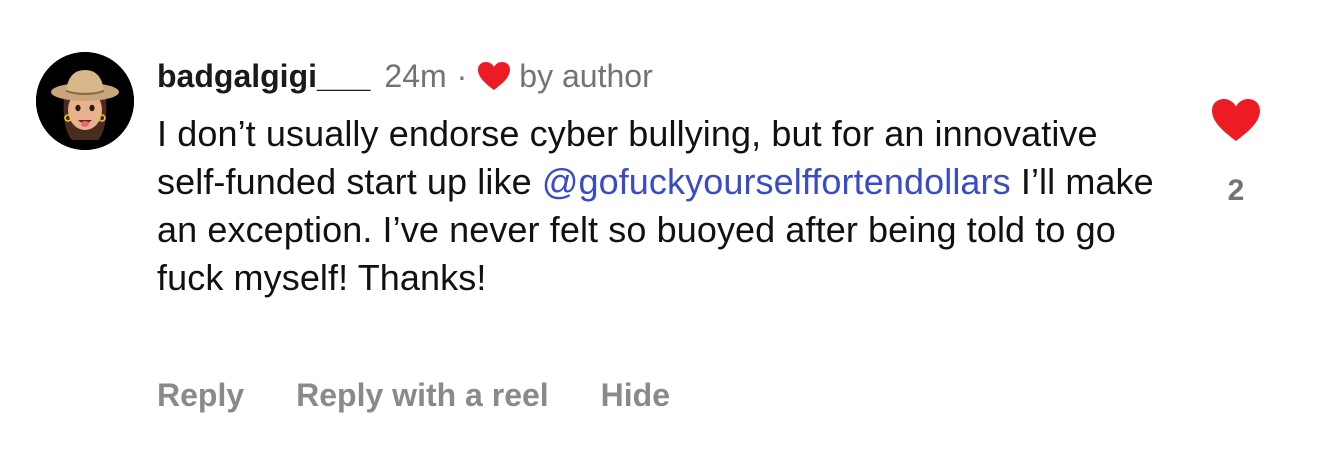 The height and width of the screenshot is (453, 1320). I want to click on memoji-avatar-icon, so click(85, 101).